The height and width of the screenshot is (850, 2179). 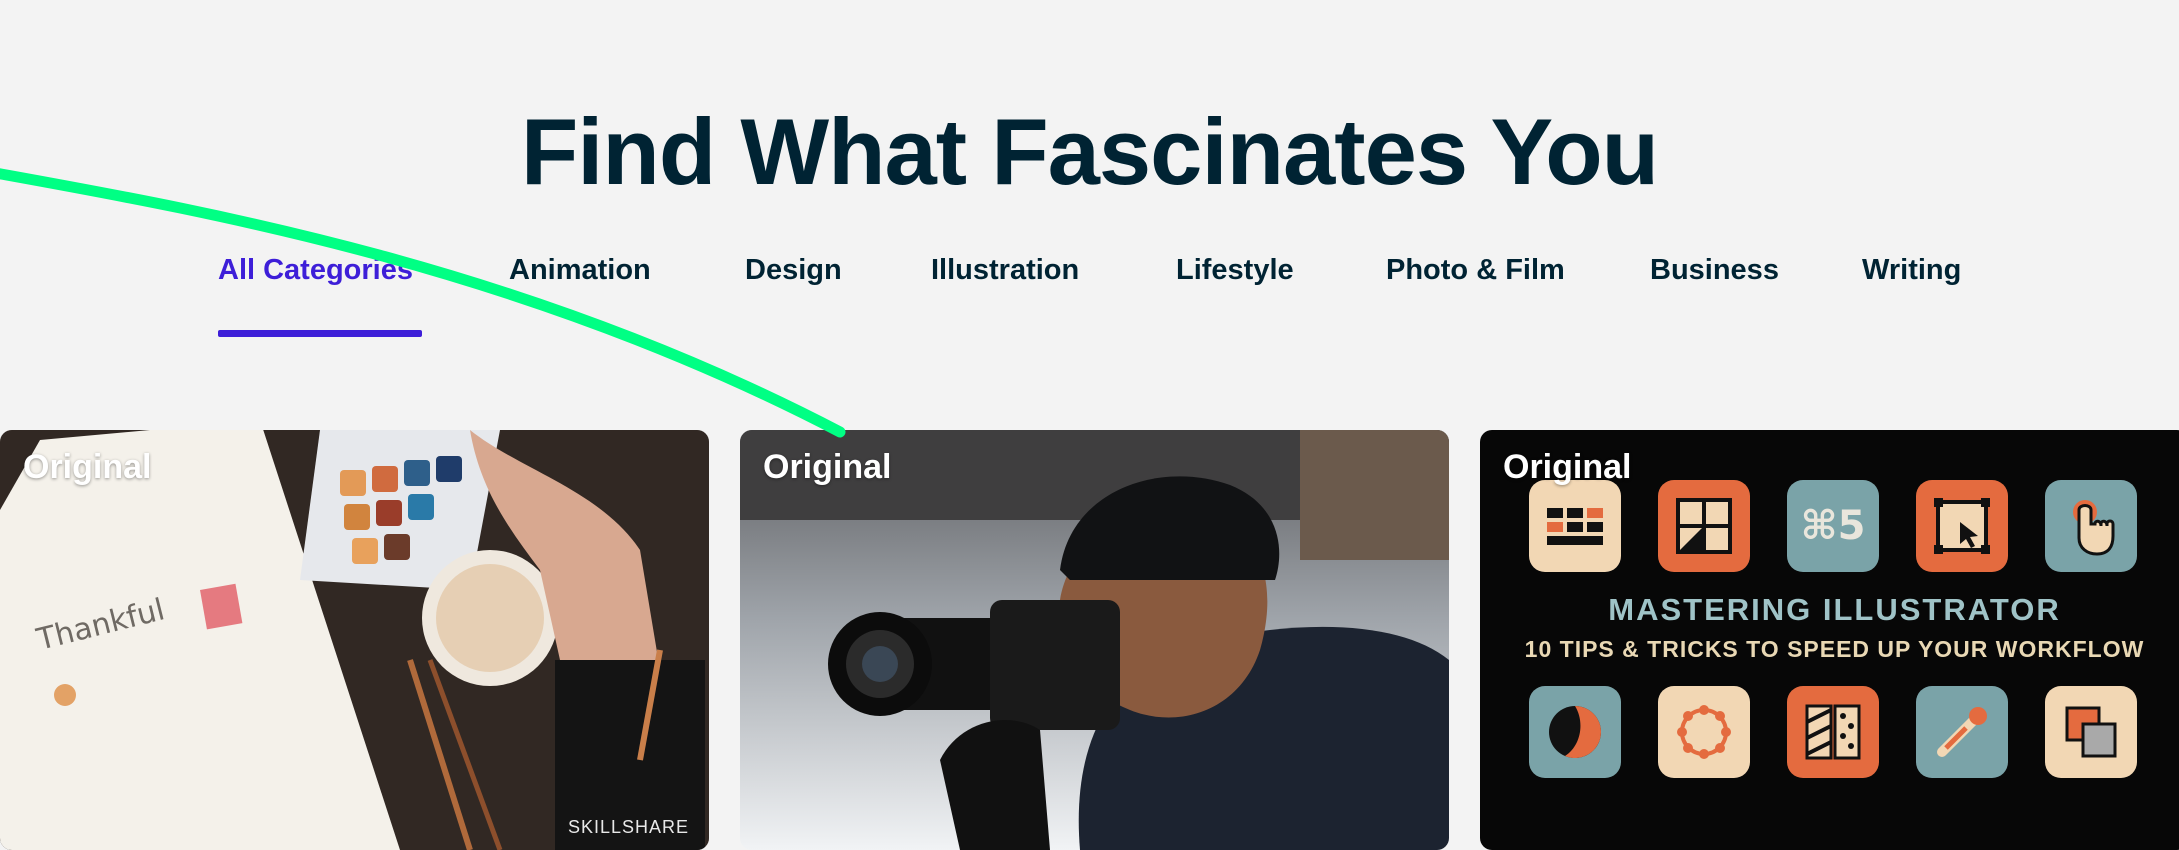 What do you see at coordinates (1475, 270) in the screenshot?
I see `tab-photo-film: Photo & Film` at bounding box center [1475, 270].